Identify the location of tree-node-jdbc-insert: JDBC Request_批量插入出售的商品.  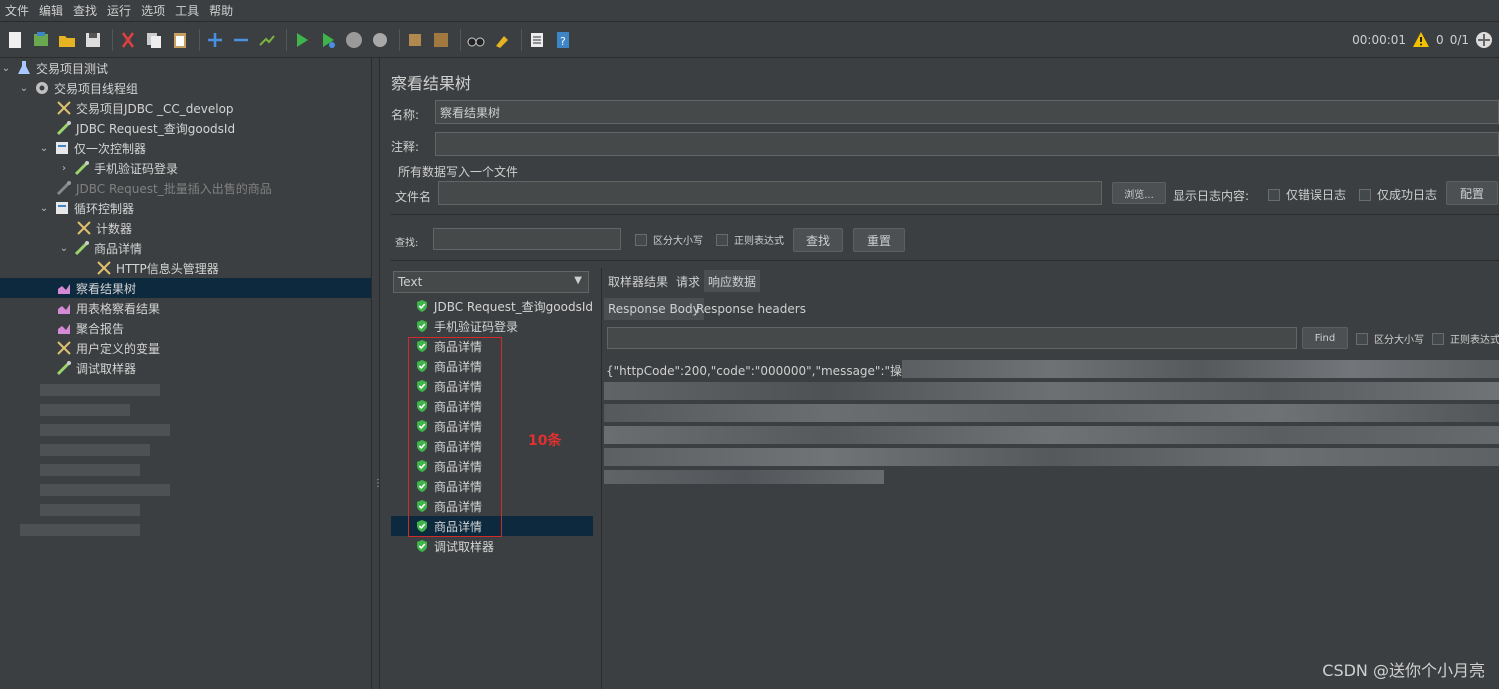
(164, 188).